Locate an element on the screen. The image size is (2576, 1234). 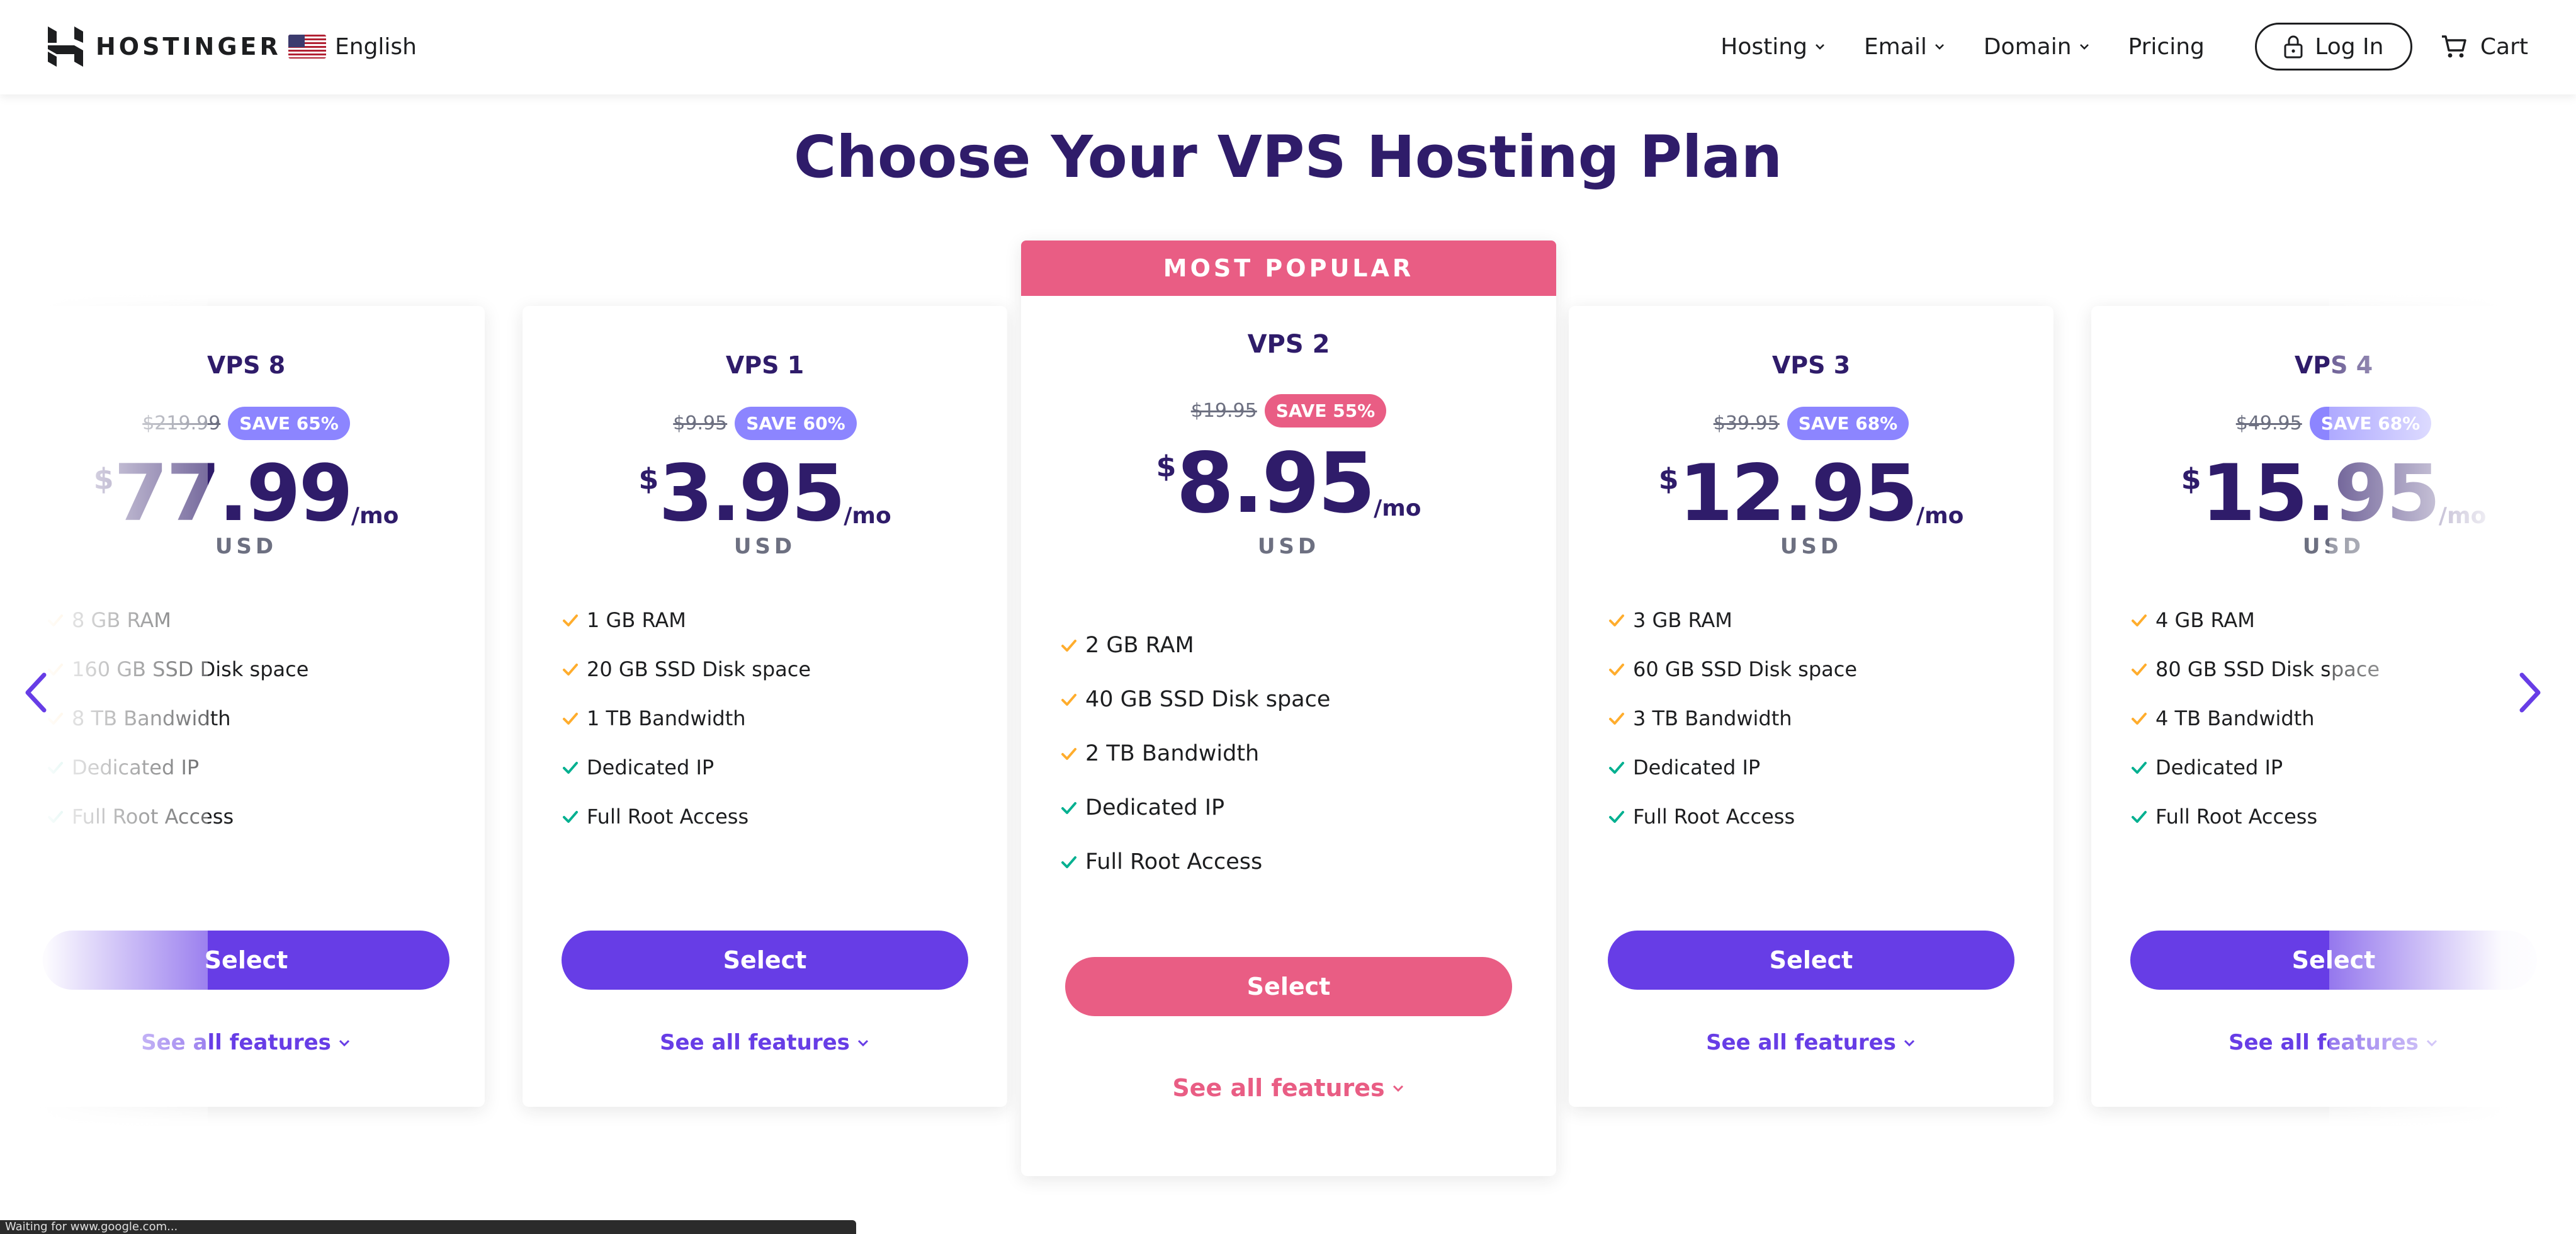
cart-link: Cart is located at coordinates (2484, 46).